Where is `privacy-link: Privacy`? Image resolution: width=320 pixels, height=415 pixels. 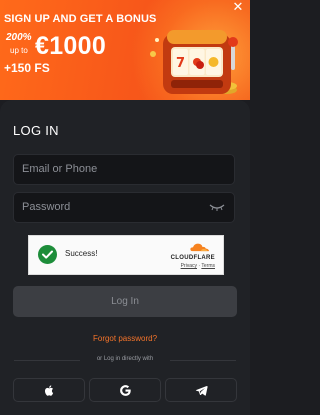
privacy-link: Privacy is located at coordinates (189, 266).